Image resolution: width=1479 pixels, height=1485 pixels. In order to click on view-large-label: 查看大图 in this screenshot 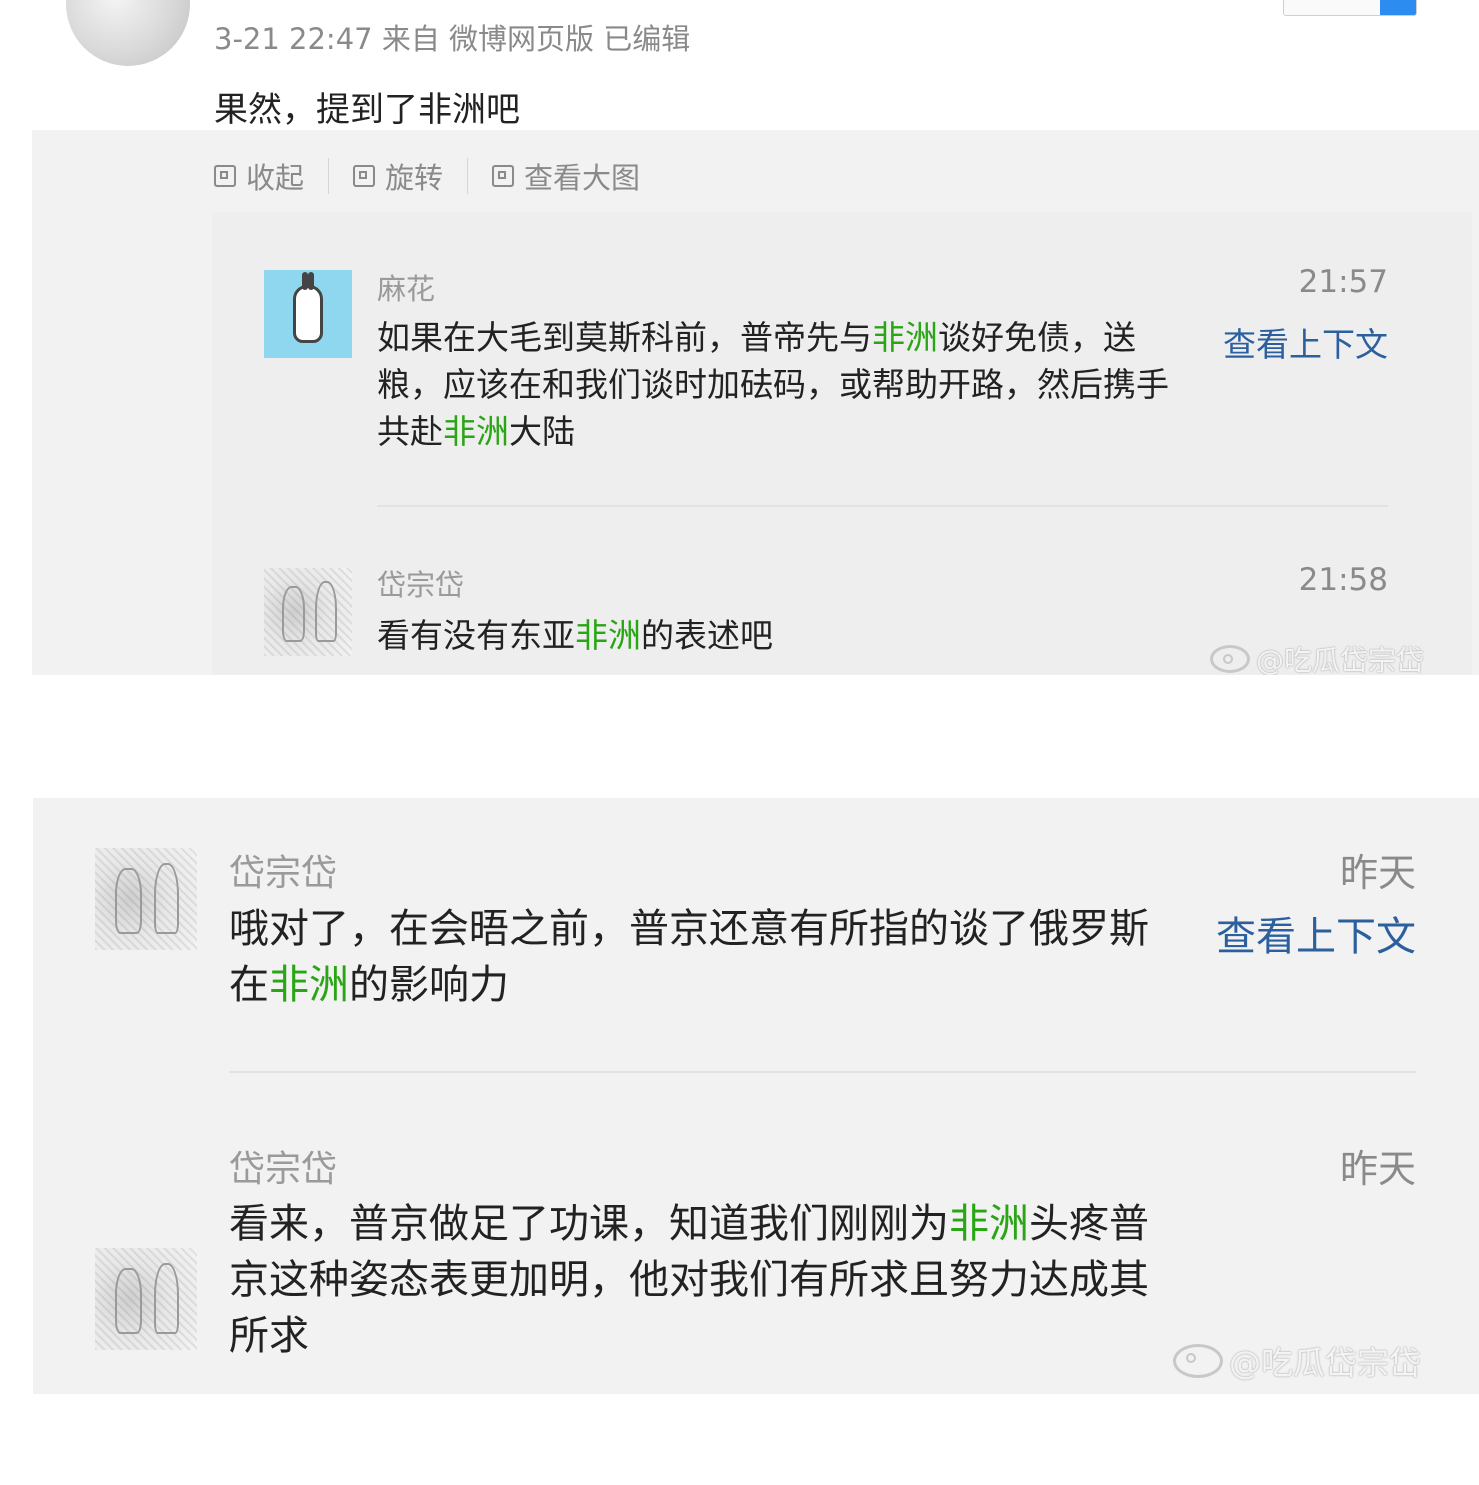, I will do `click(582, 178)`.